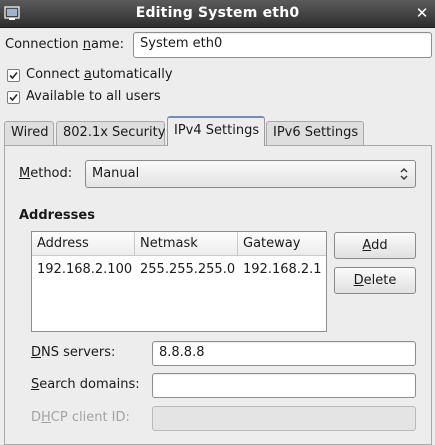 The image size is (435, 445). I want to click on tab-wired: Wired, so click(29, 133).